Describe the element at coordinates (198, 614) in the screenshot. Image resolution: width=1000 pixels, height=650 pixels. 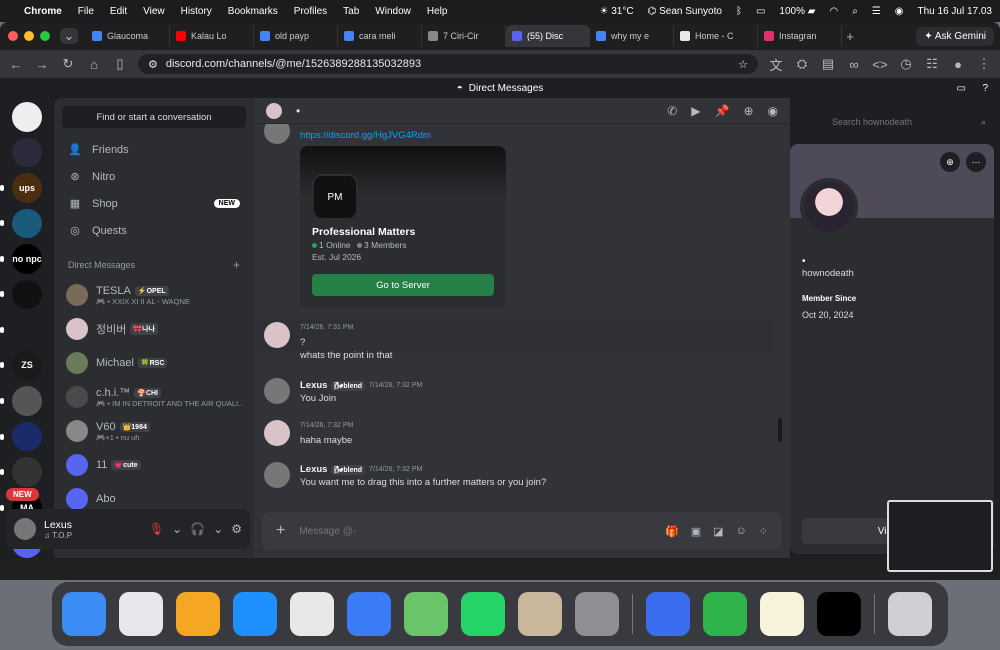
I see `pages-icon` at that location.